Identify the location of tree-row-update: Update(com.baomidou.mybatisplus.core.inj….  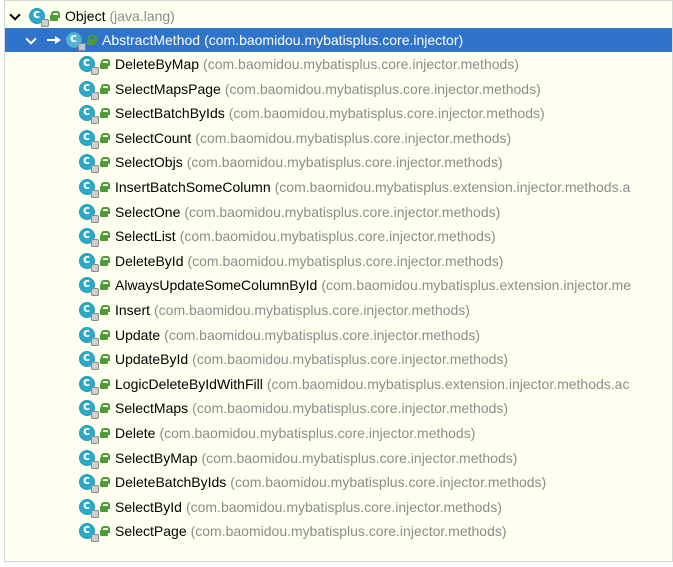
(338, 335).